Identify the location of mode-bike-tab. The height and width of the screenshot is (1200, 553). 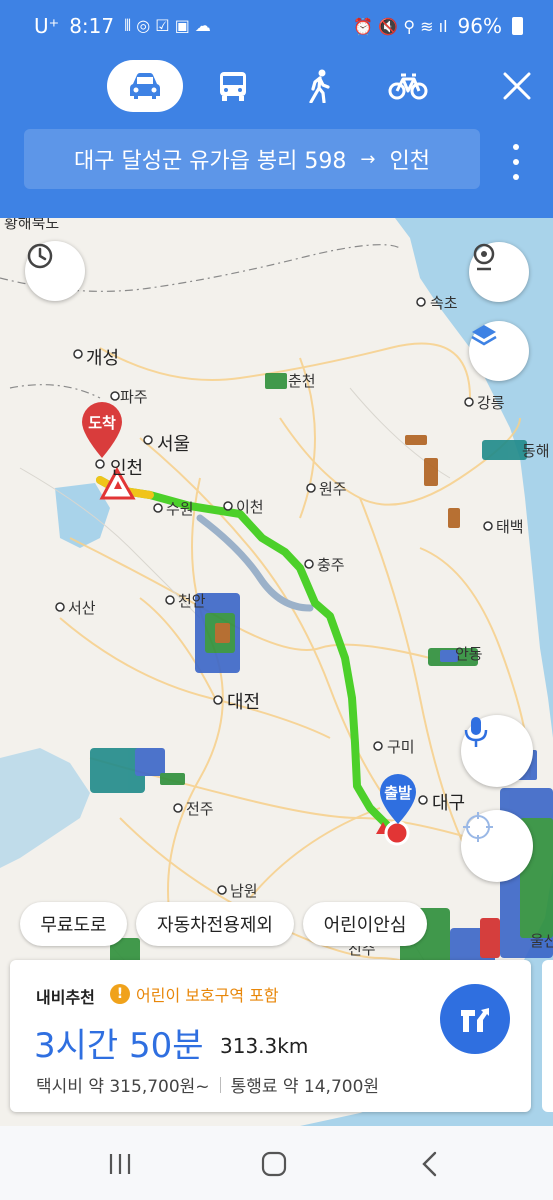
(408, 86).